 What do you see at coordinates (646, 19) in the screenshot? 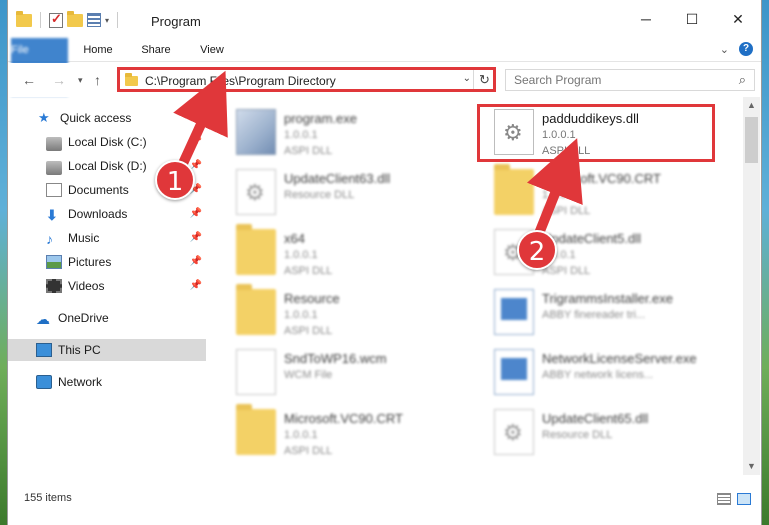
I see `minimize-button: ─` at bounding box center [646, 19].